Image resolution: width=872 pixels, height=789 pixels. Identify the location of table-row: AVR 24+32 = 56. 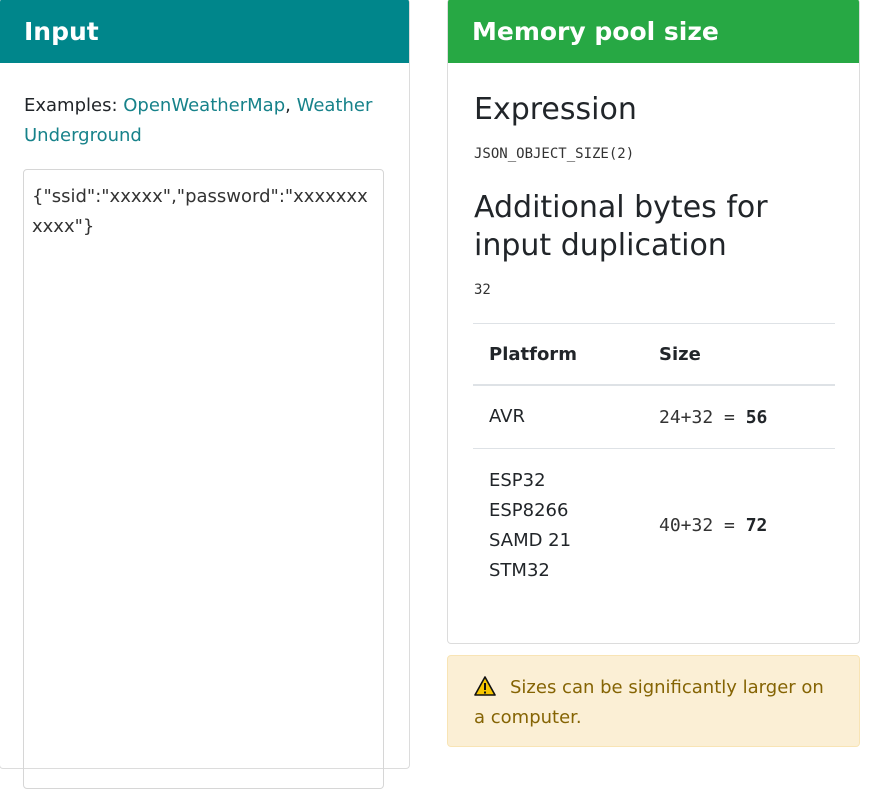
(654, 416).